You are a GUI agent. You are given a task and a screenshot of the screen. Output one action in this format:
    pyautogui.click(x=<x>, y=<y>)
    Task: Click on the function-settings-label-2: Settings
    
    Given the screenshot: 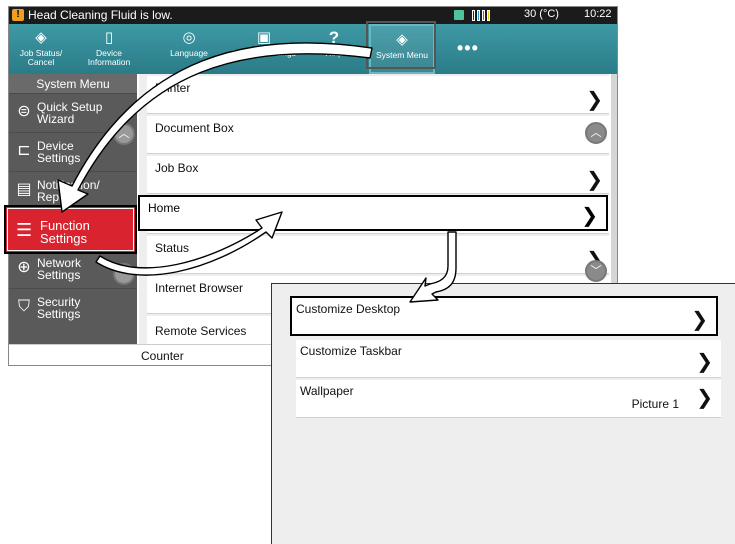 What is the action you would take?
    pyautogui.click(x=63, y=238)
    